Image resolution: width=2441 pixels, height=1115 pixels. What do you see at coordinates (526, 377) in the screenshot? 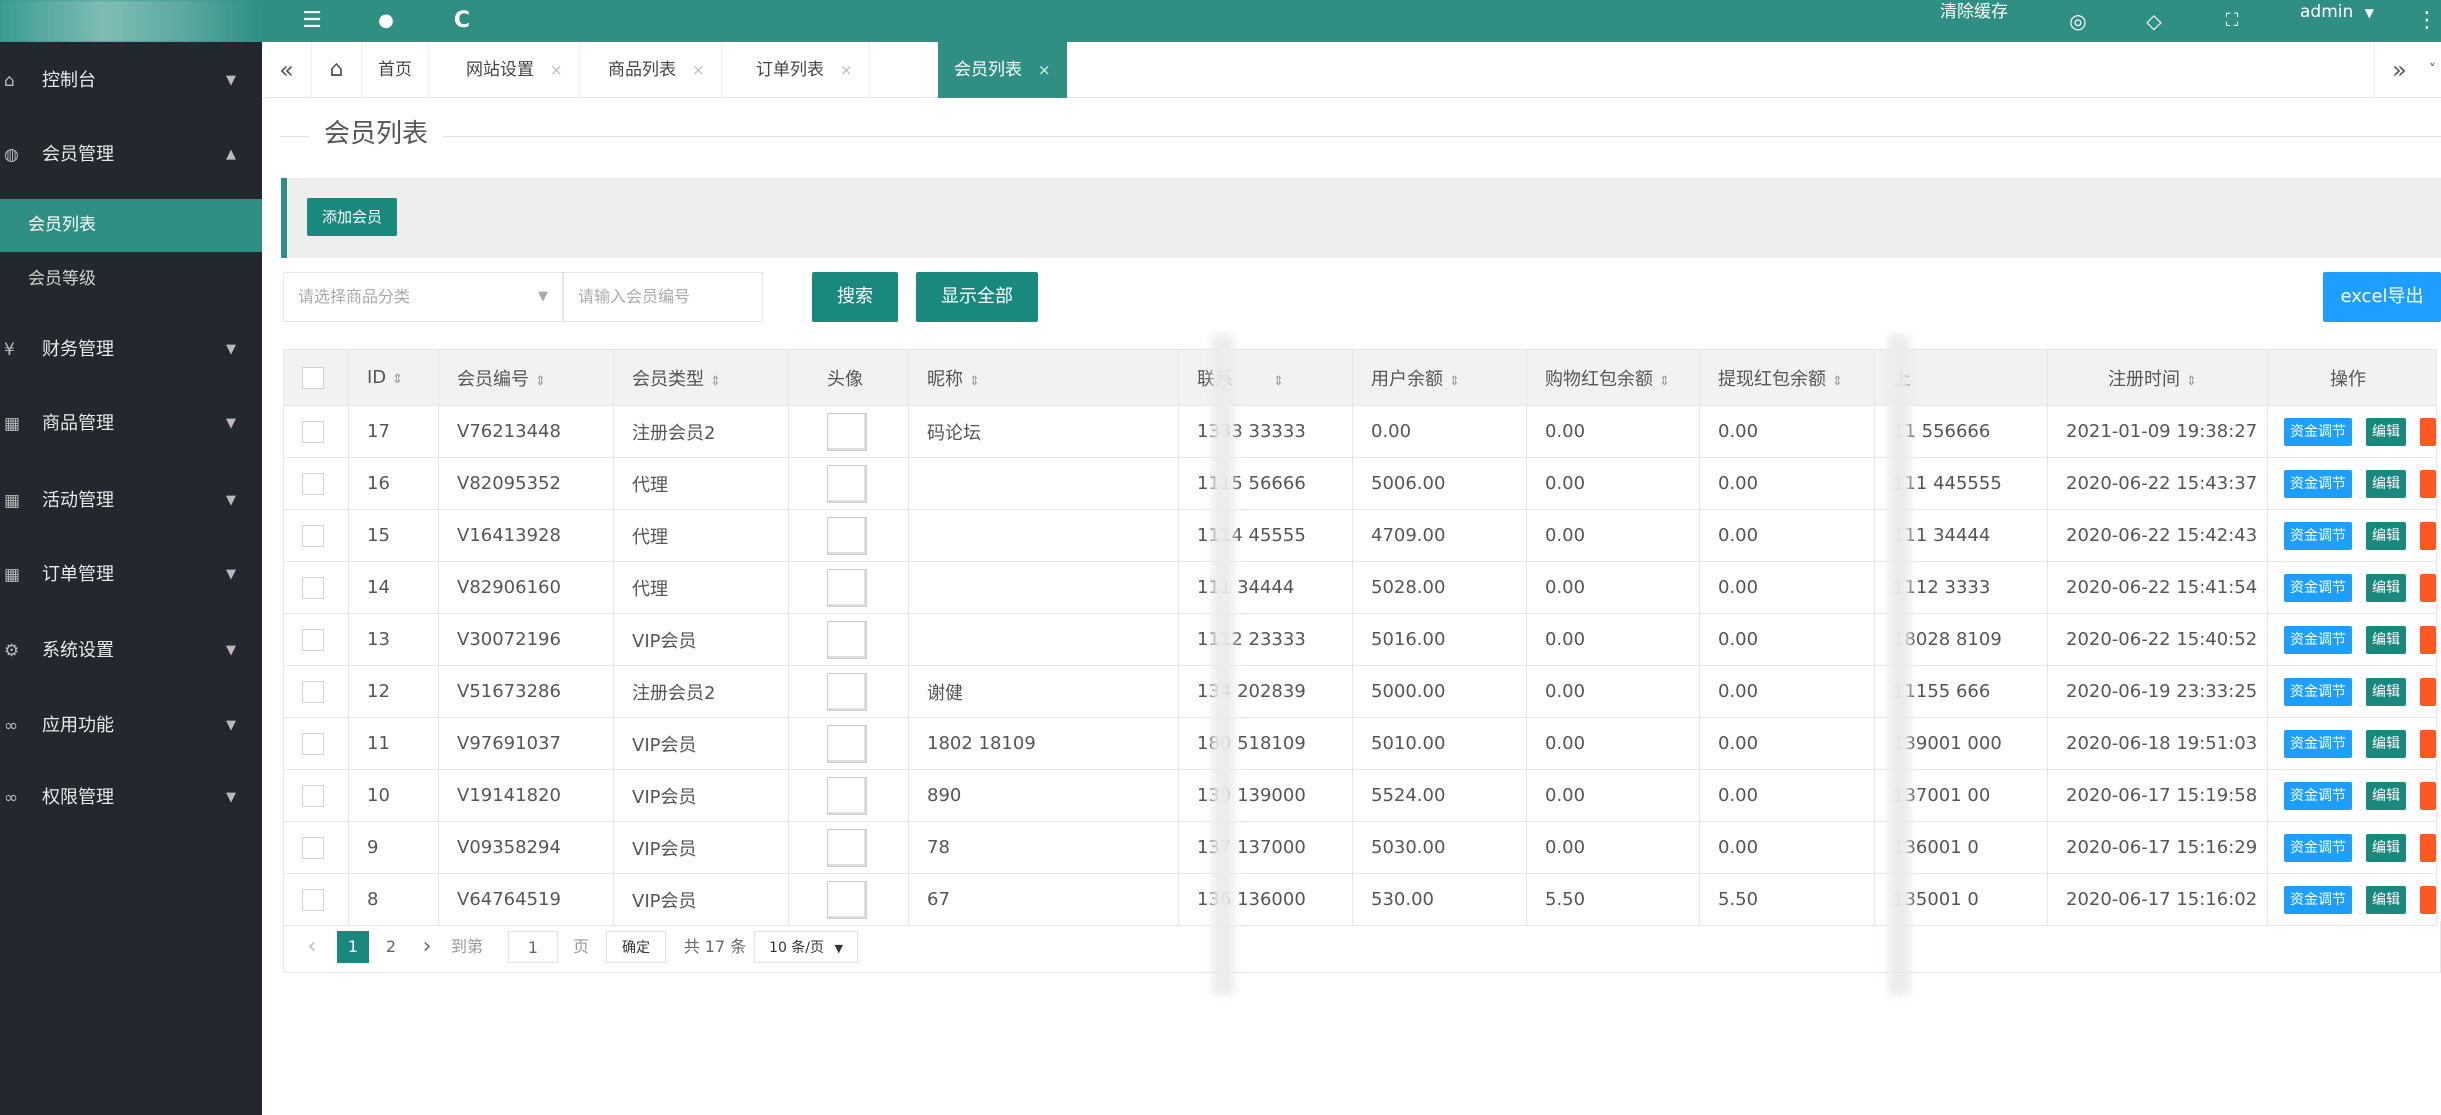
I see `col-member-no: 会员编号 ⇕` at bounding box center [526, 377].